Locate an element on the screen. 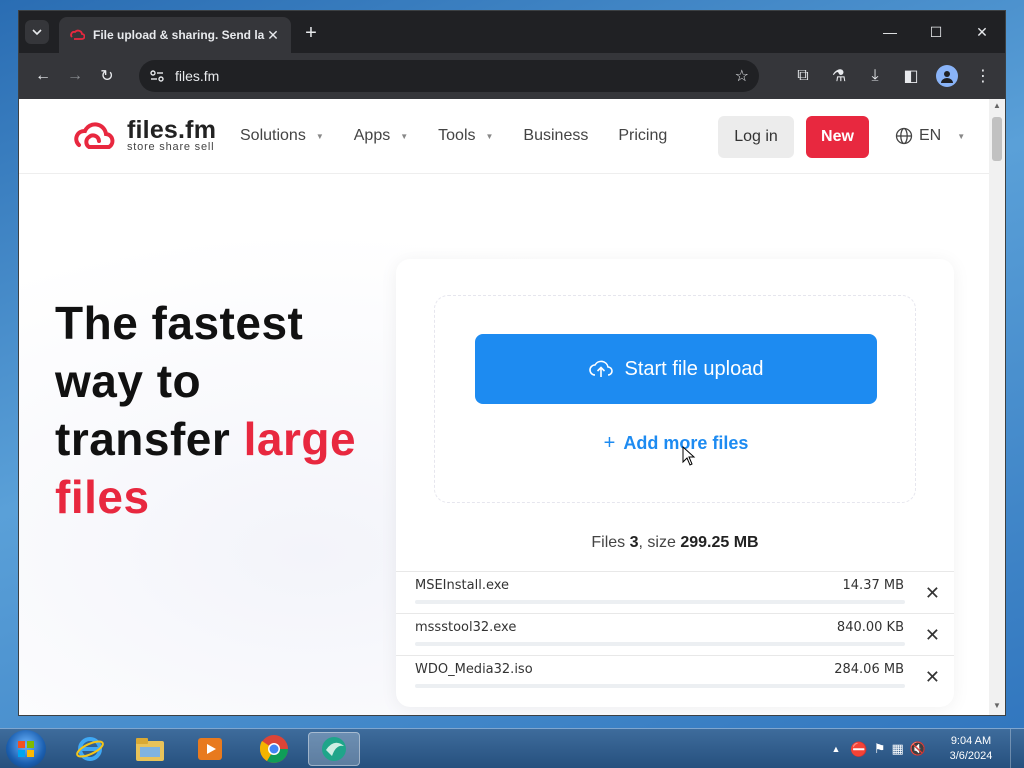 The image size is (1024, 768). show-desktop-button is located at coordinates (1017, 748).